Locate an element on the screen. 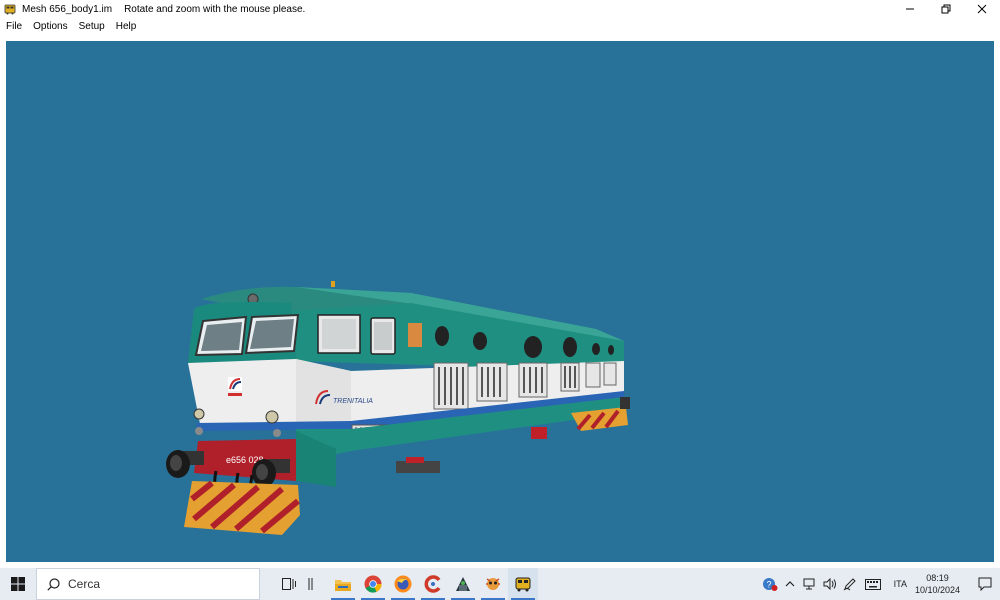 This screenshot has height=600, width=1000. chrome-button is located at coordinates (373, 584).